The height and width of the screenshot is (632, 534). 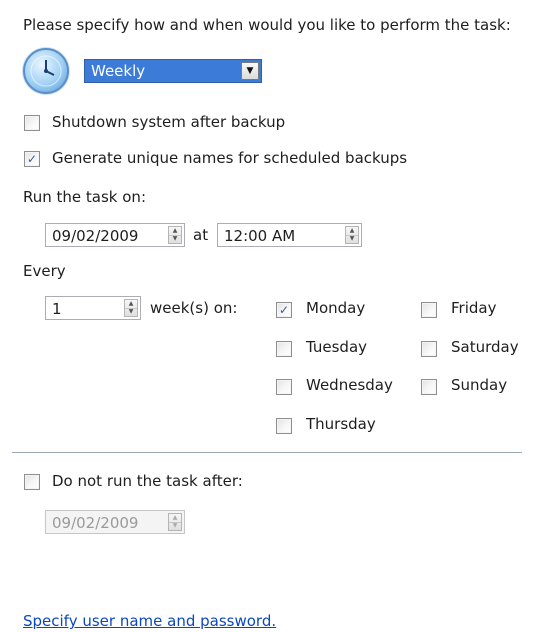 I want to click on run-date-field: 09/02/2009 ▲ ▼, so click(x=115, y=235).